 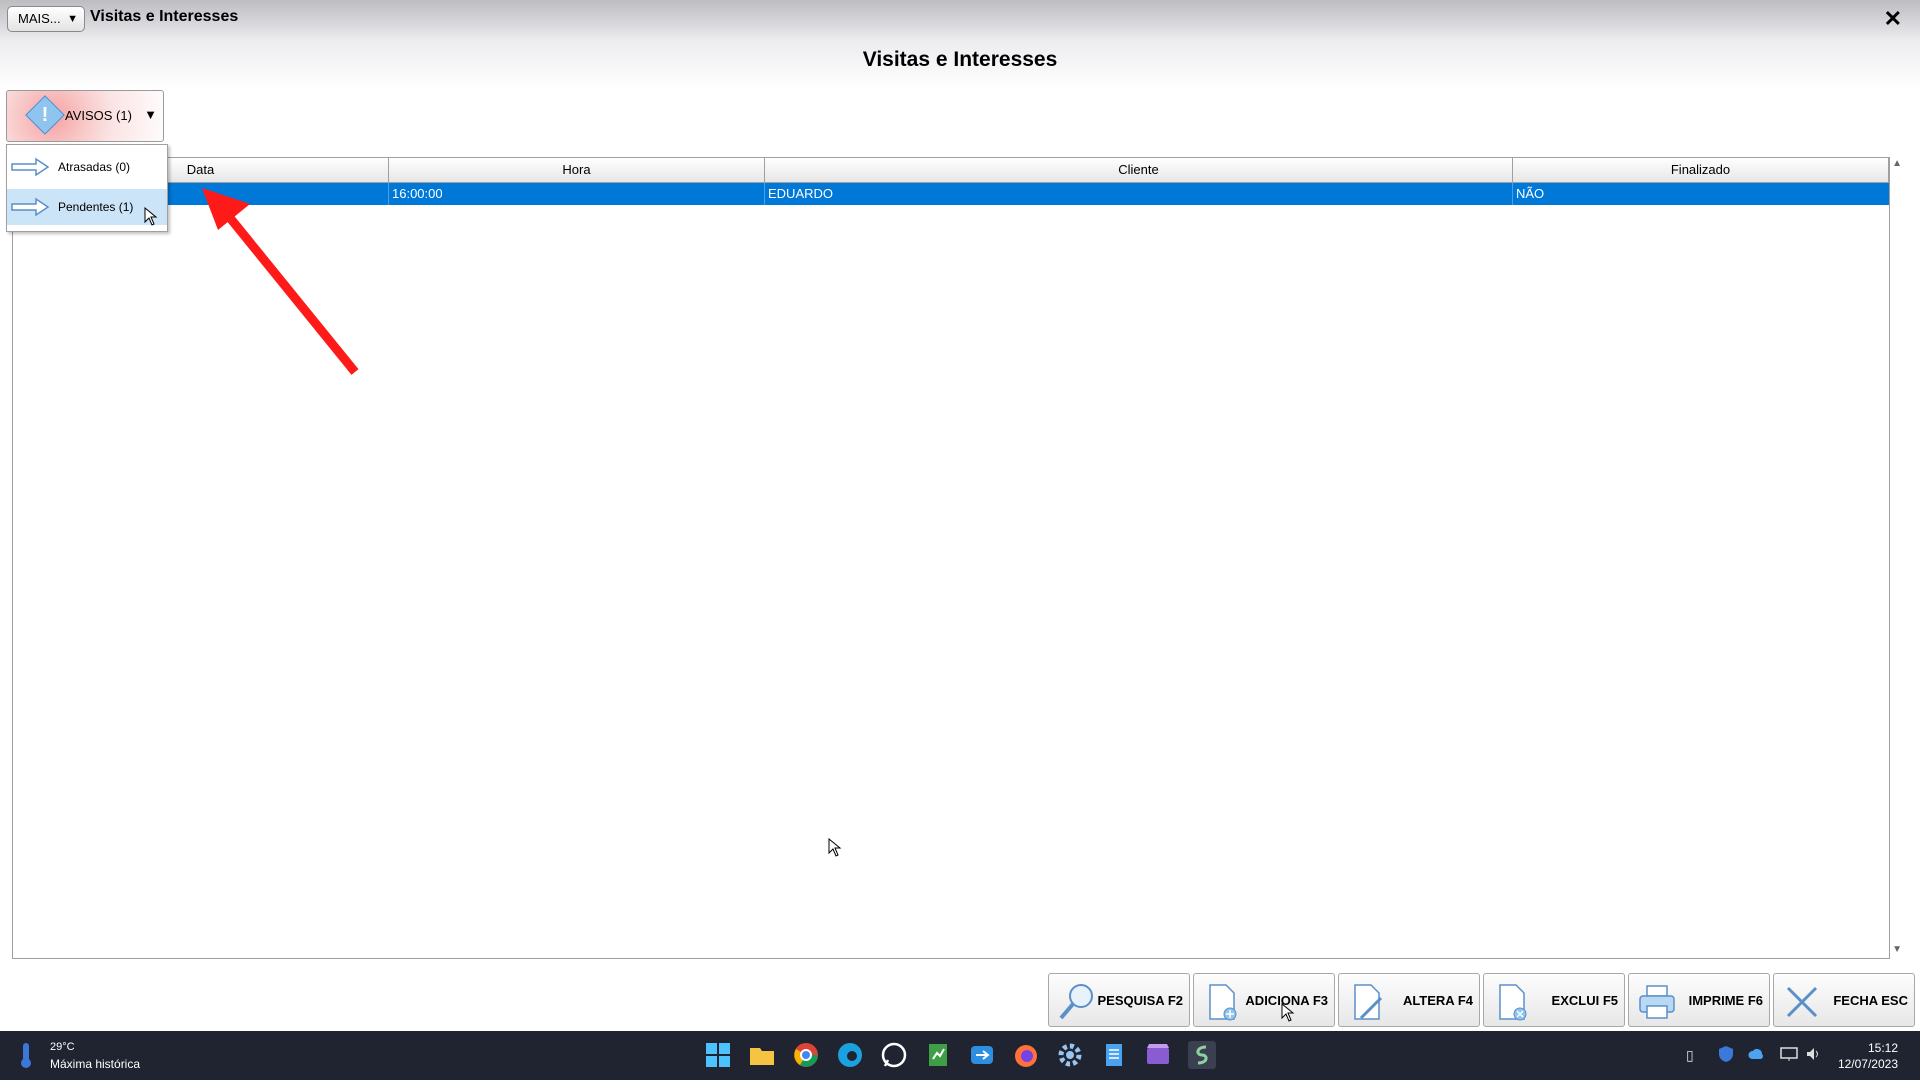 I want to click on usb-icon: ▯, so click(x=1690, y=1055).